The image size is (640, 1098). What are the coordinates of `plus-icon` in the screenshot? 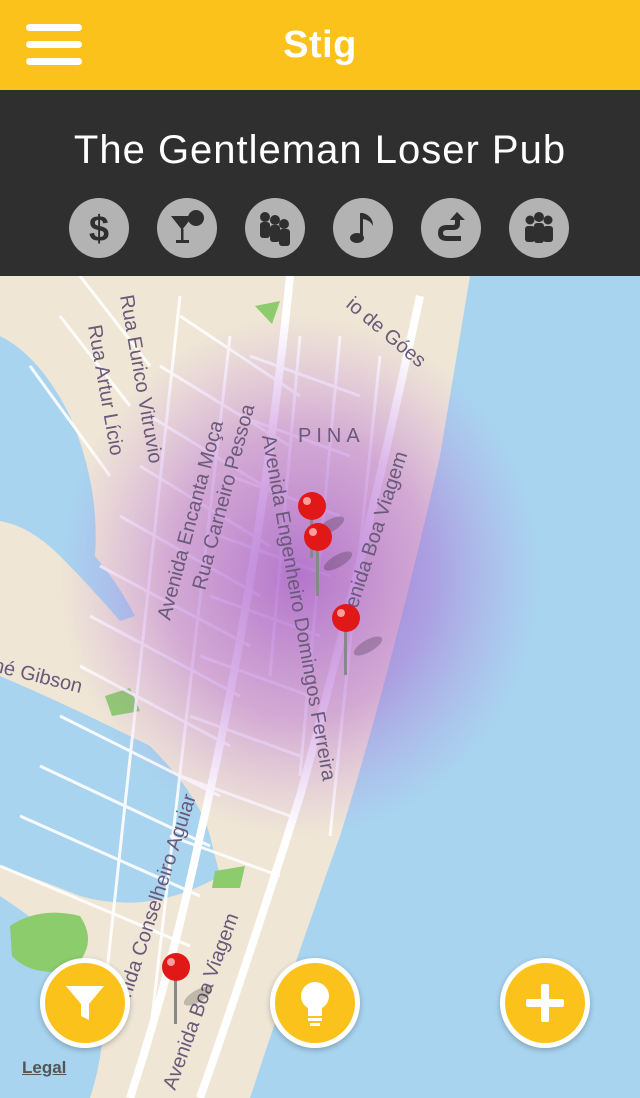 It's located at (545, 1003).